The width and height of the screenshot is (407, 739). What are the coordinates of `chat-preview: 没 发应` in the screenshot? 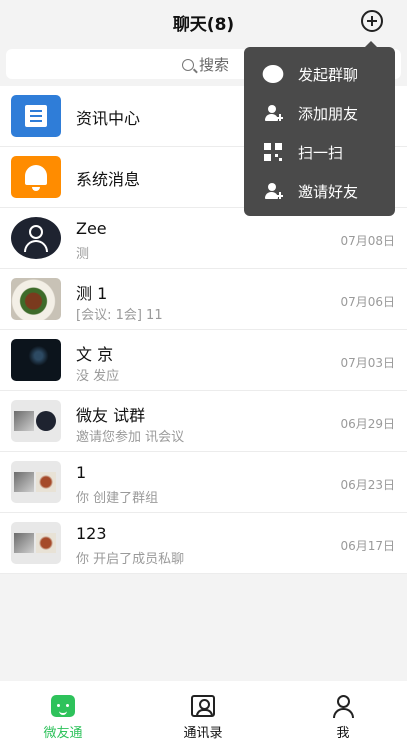 It's located at (98, 376).